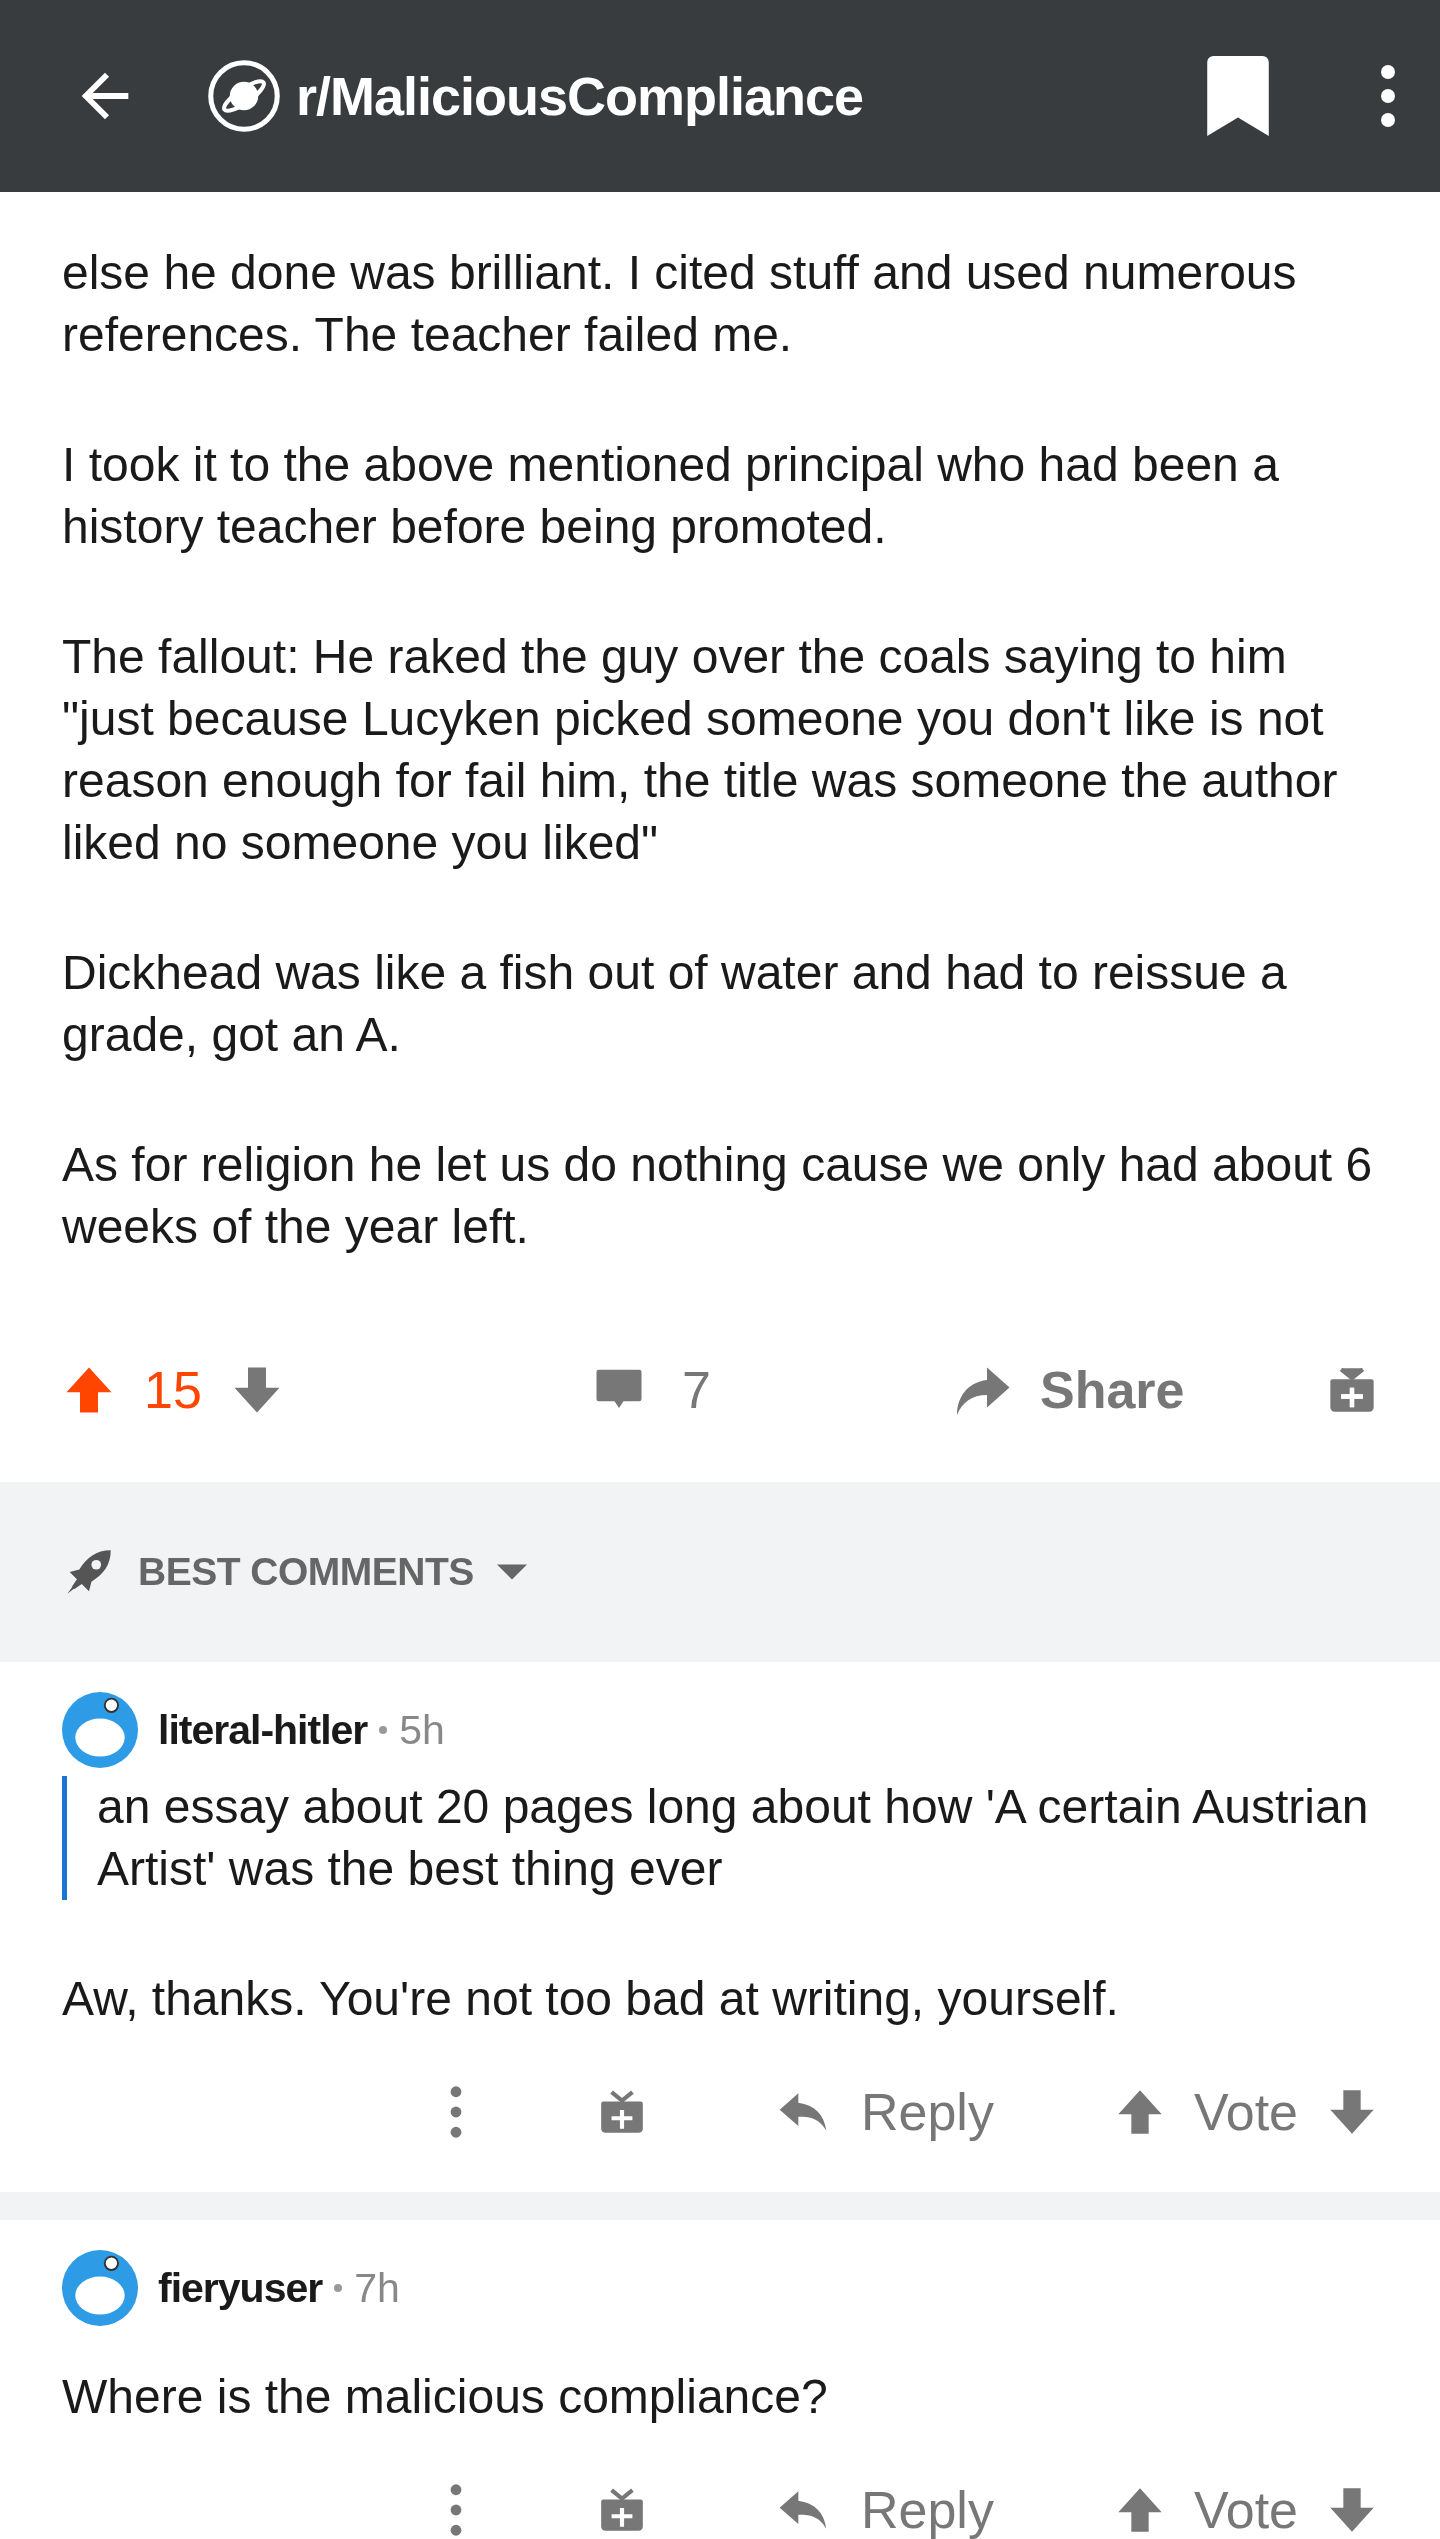 The width and height of the screenshot is (1440, 2539). What do you see at coordinates (377, 2288) in the screenshot?
I see `comment-age: 7h` at bounding box center [377, 2288].